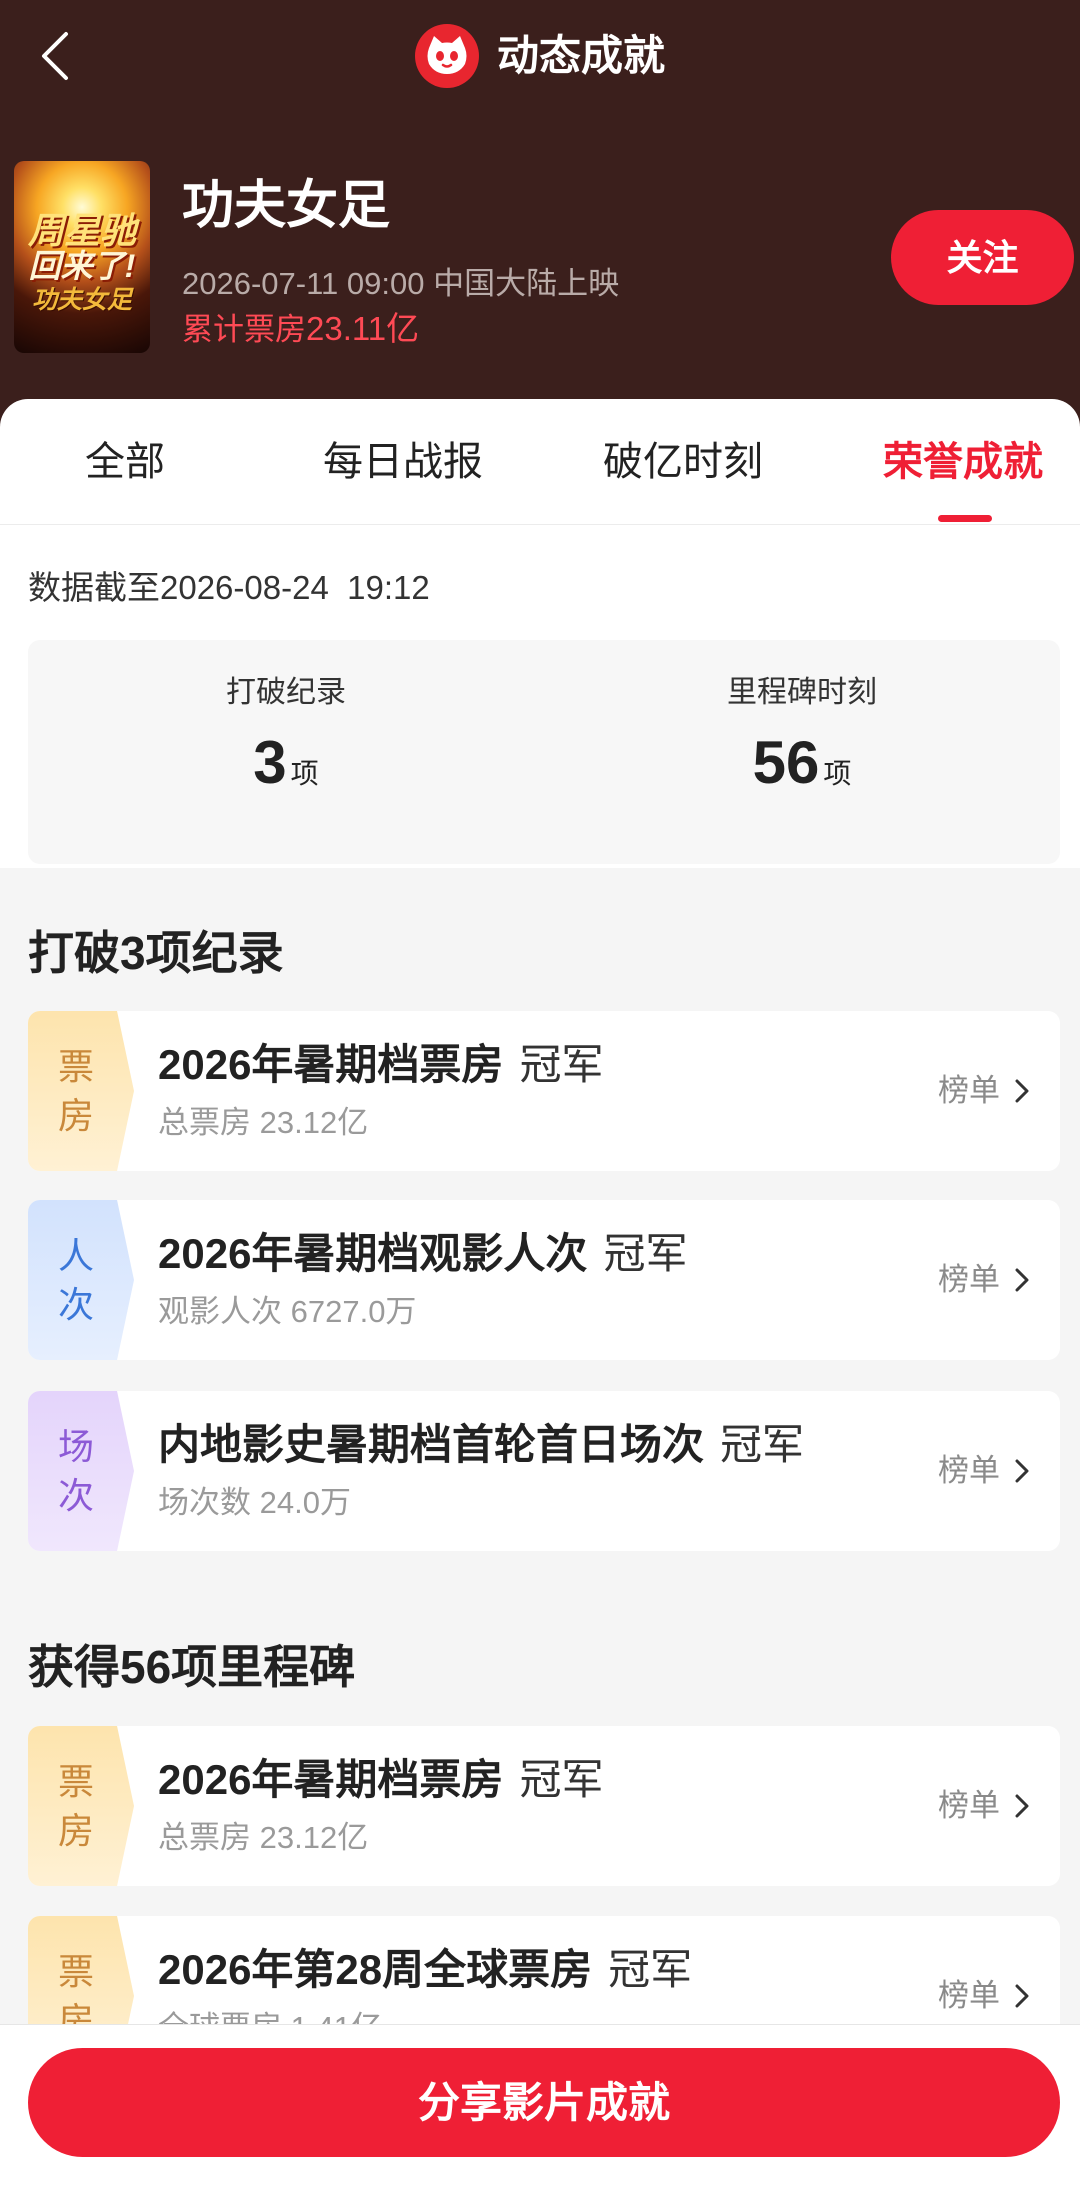 The height and width of the screenshot is (2197, 1080). I want to click on active-tab-indicator, so click(965, 518).